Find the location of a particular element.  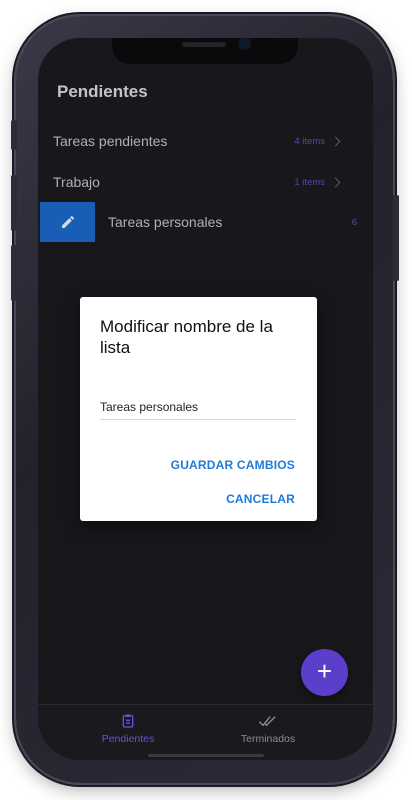

dialog-title: Modificar nombre de la lista is located at coordinates (186, 337).